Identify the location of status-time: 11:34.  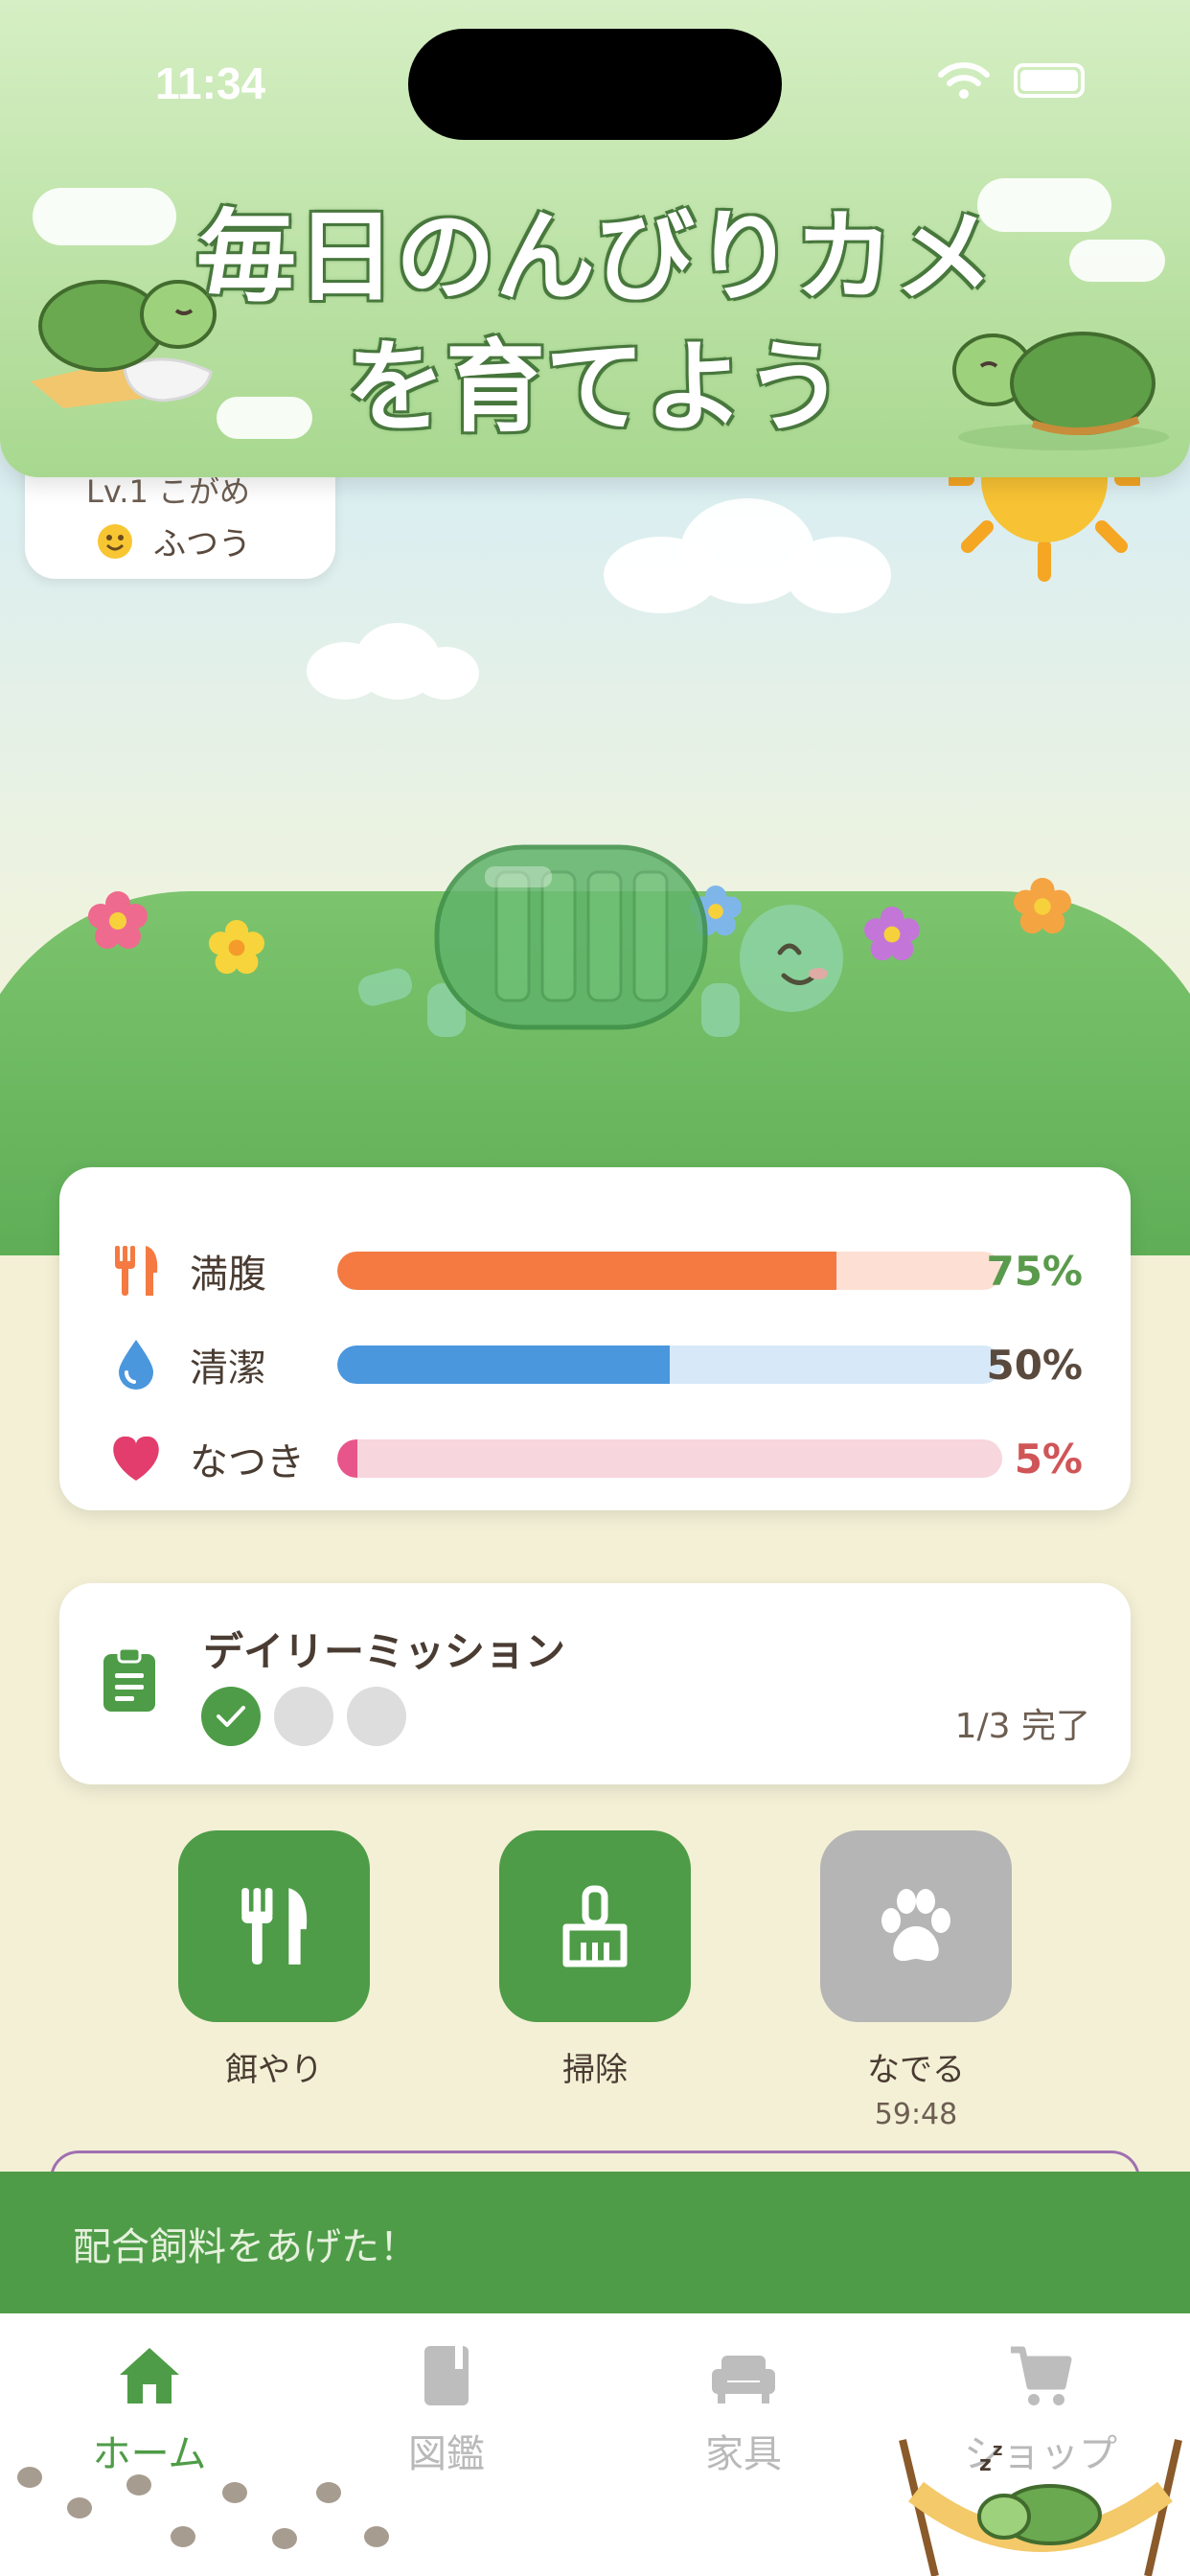
(210, 83).